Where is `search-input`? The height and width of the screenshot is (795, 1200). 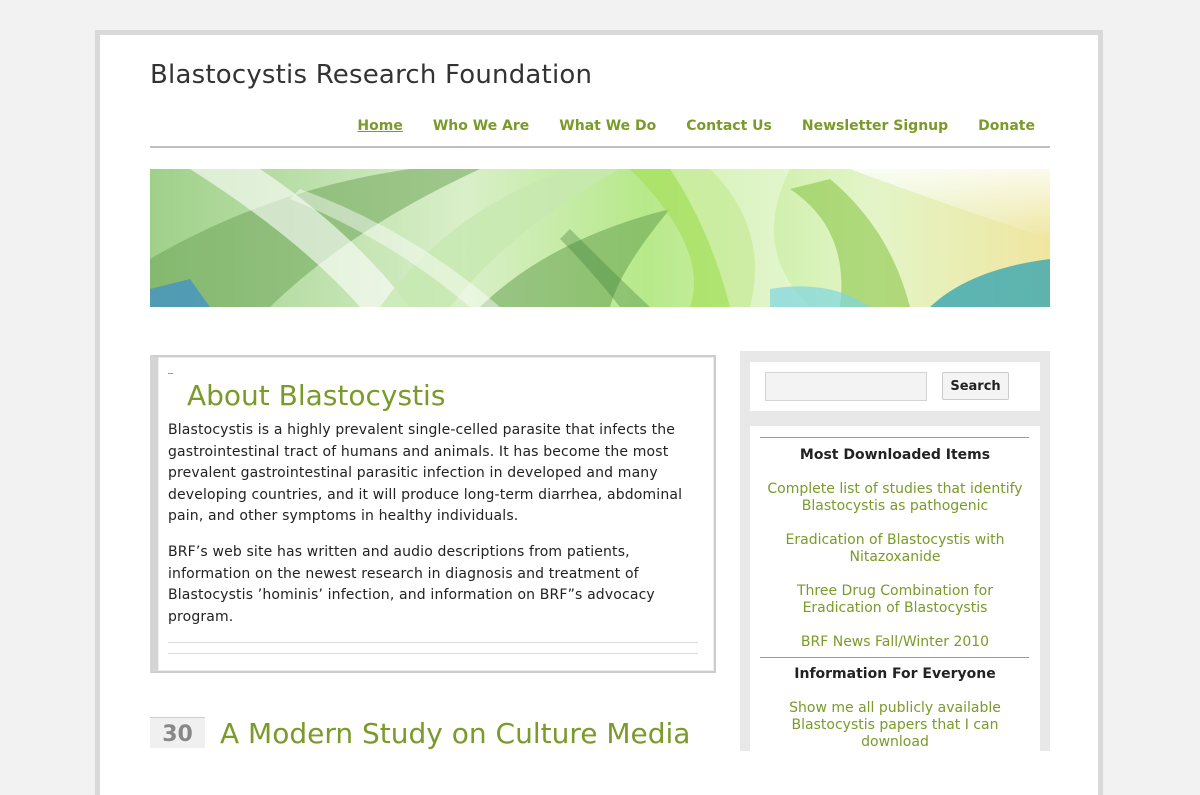 search-input is located at coordinates (846, 386).